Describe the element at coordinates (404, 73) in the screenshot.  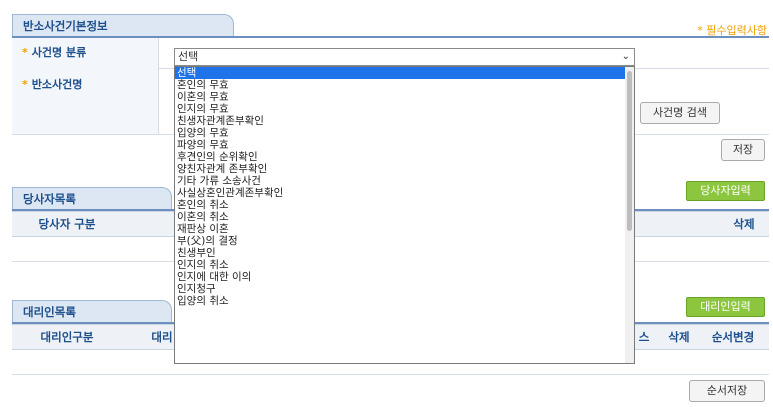
I see `dropdown-option: 선택` at that location.